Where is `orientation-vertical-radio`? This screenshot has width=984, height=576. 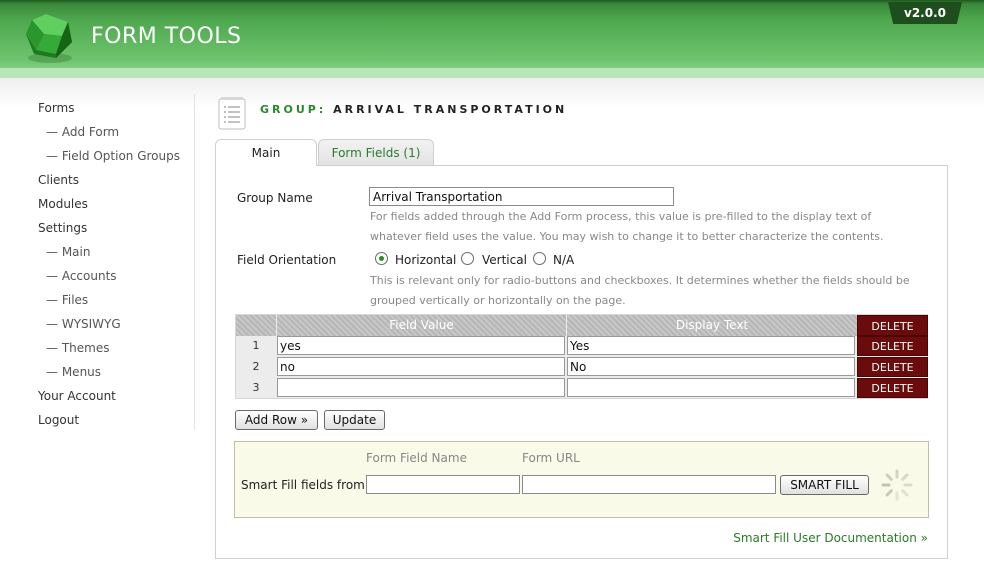
orientation-vertical-radio is located at coordinates (467, 258).